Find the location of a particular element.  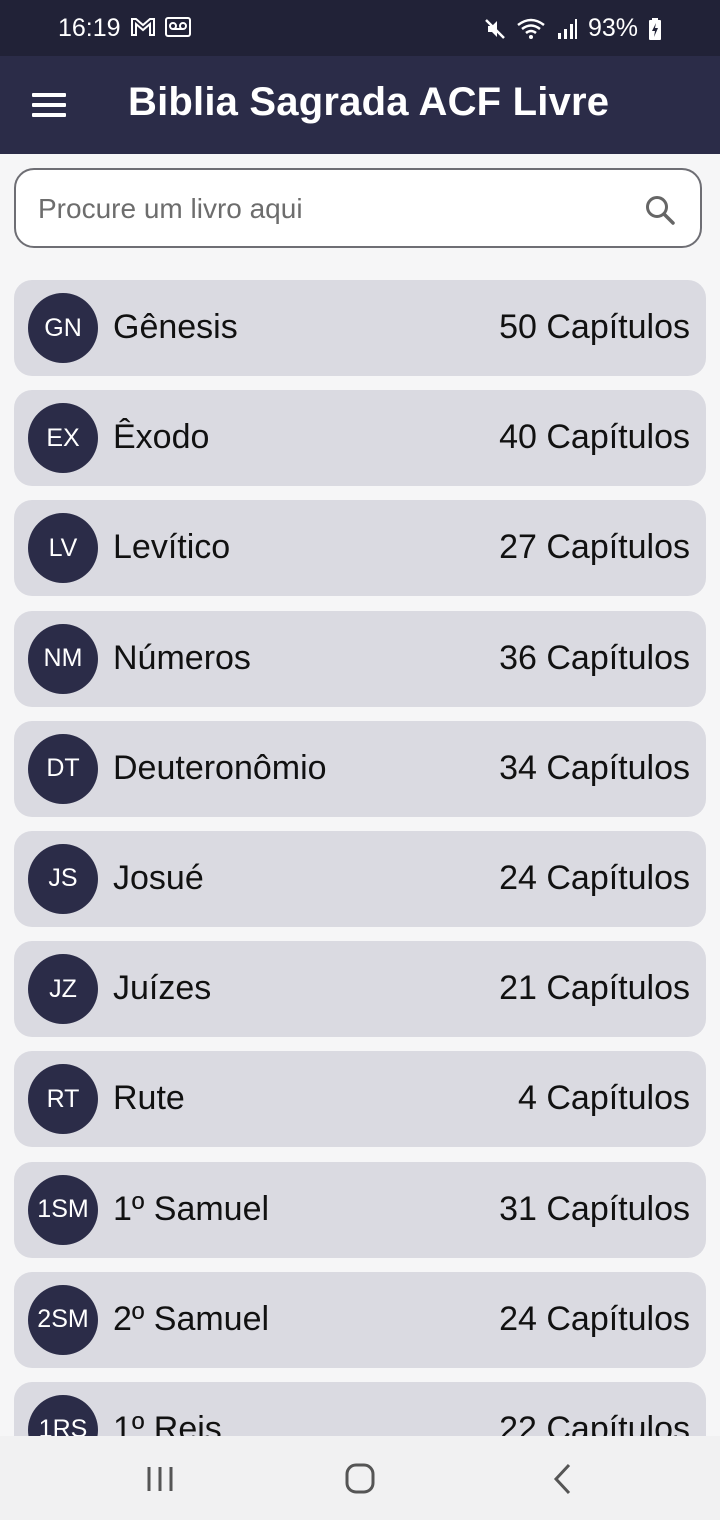

book-abbr-avatar: DT is located at coordinates (63, 768).